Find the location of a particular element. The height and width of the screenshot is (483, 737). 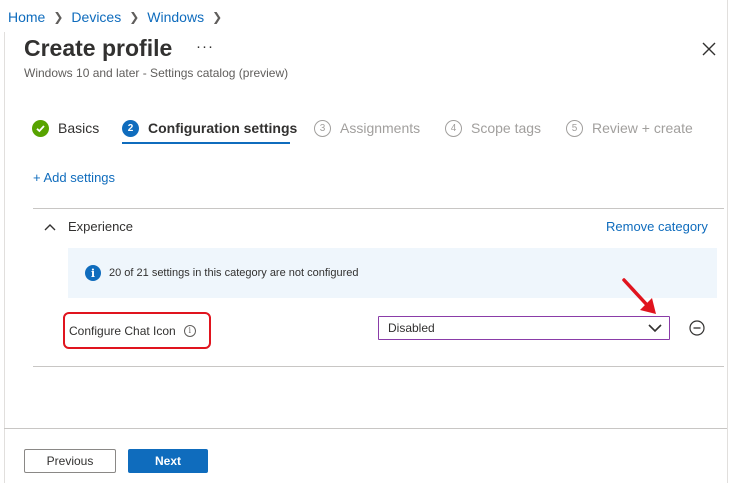

dropdown-selected-value: Disabled is located at coordinates (411, 328).